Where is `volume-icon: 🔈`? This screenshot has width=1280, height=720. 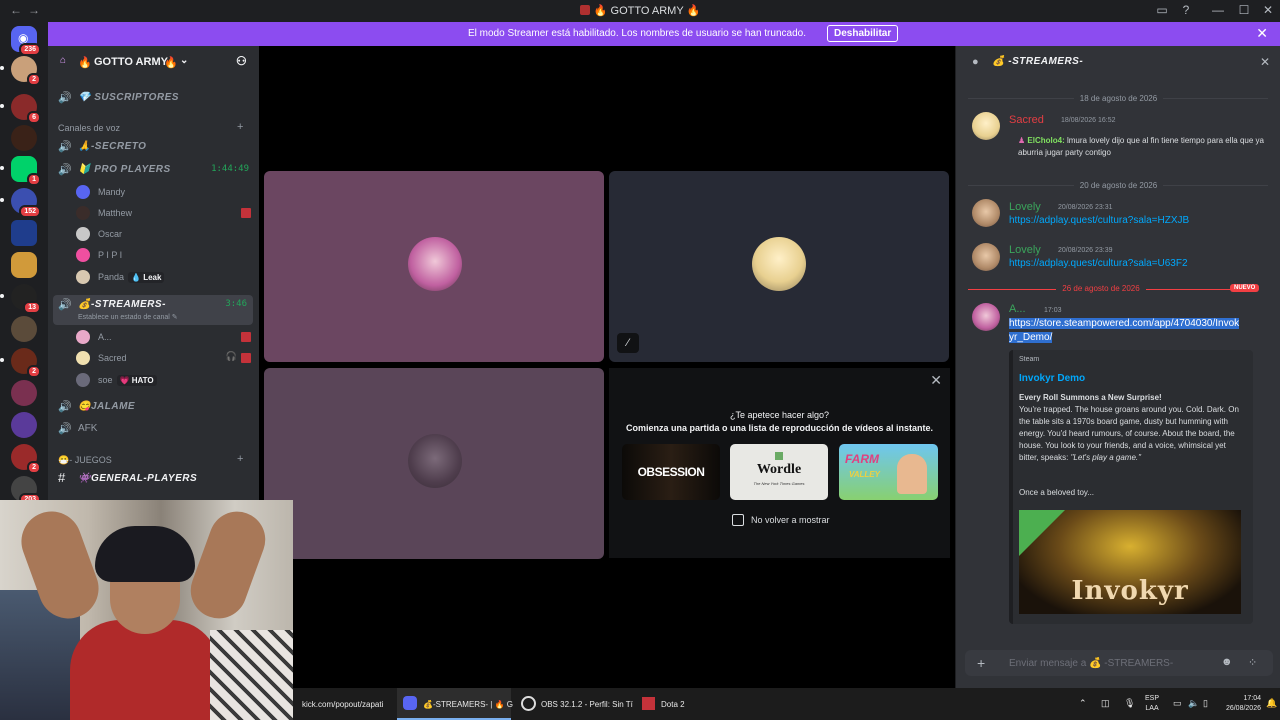 volume-icon: 🔈 is located at coordinates (1193, 703).